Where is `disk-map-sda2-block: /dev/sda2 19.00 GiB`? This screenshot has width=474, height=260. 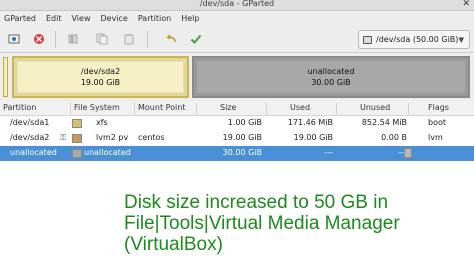 disk-map-sda2-block: /dev/sda2 19.00 GiB is located at coordinates (100, 77).